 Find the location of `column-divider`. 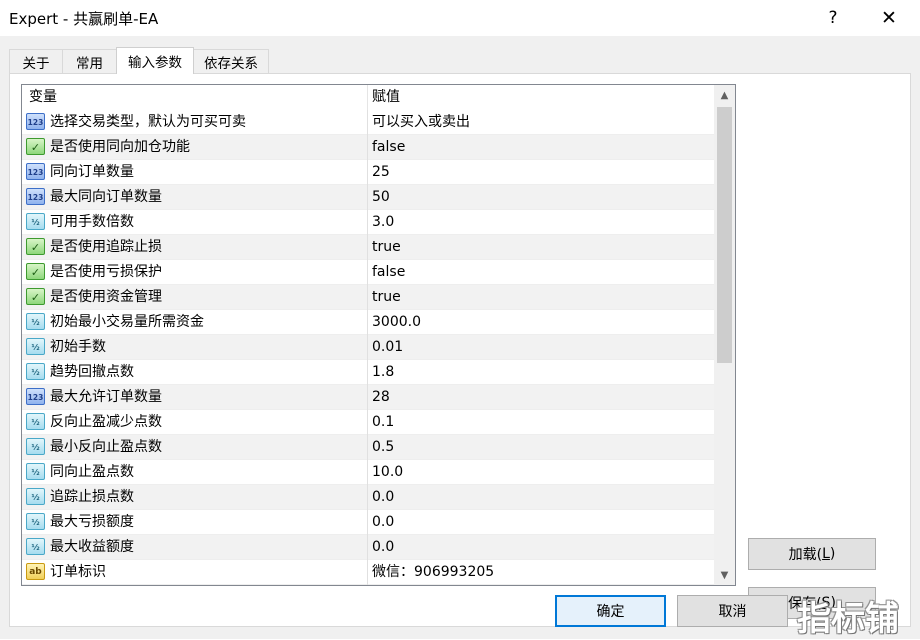

column-divider is located at coordinates (367, 97).